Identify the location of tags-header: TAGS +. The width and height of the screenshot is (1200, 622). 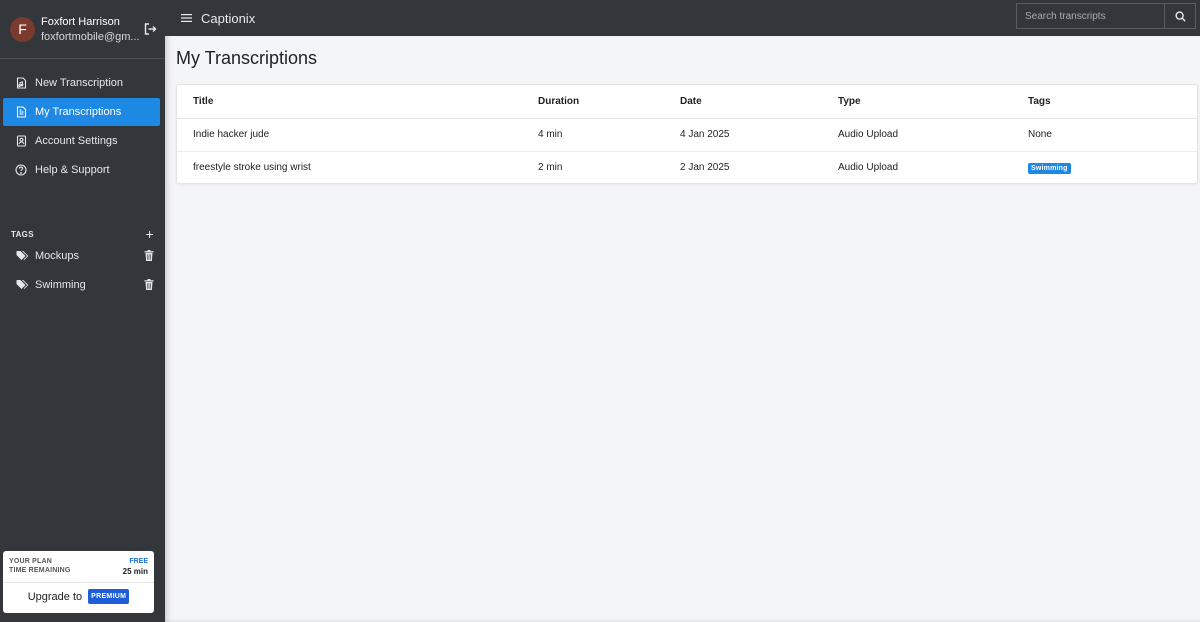
(82, 234).